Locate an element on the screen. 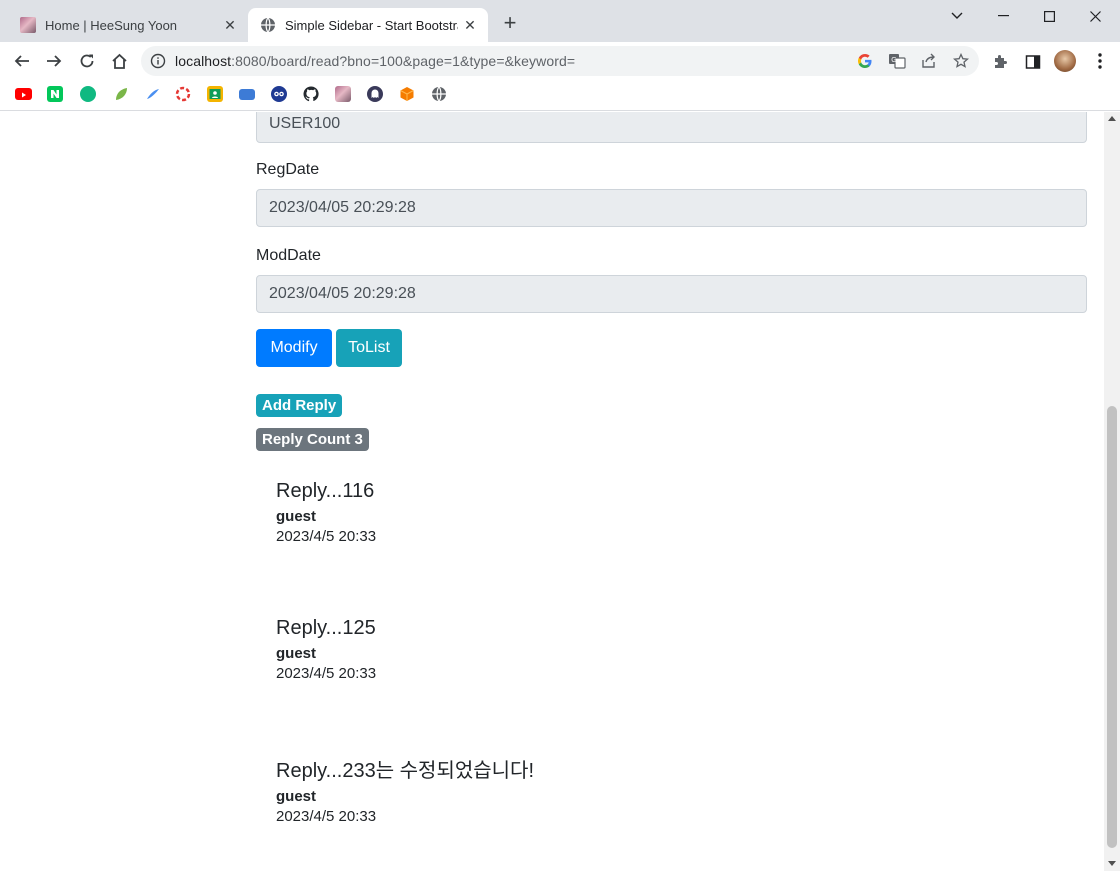 The width and height of the screenshot is (1120, 871). new-tab-button: + is located at coordinates (510, 24).